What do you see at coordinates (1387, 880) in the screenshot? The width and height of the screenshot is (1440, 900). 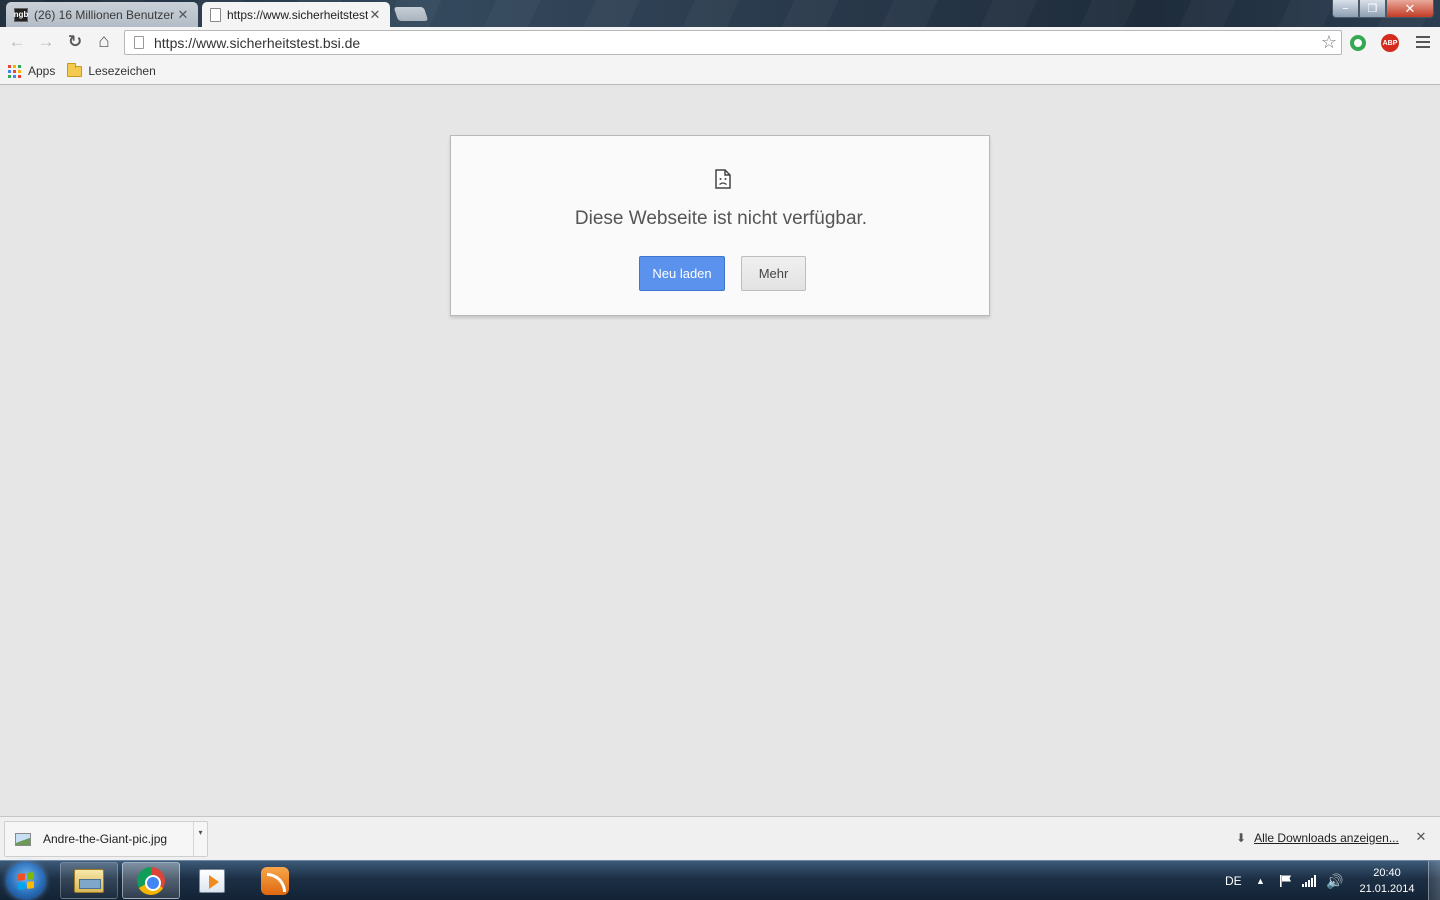 I see `system-clock: 20:40 21.01.2014` at bounding box center [1387, 880].